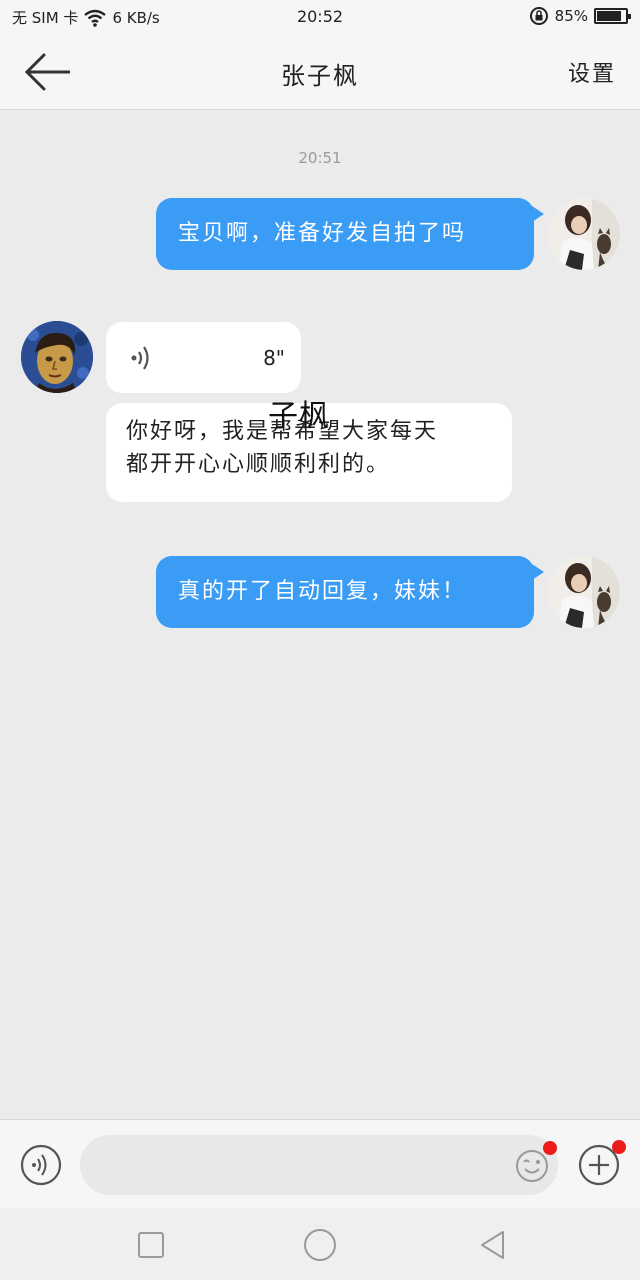 The height and width of the screenshot is (1280, 640). What do you see at coordinates (320, 76) in the screenshot?
I see `chat-title: 张子枫` at bounding box center [320, 76].